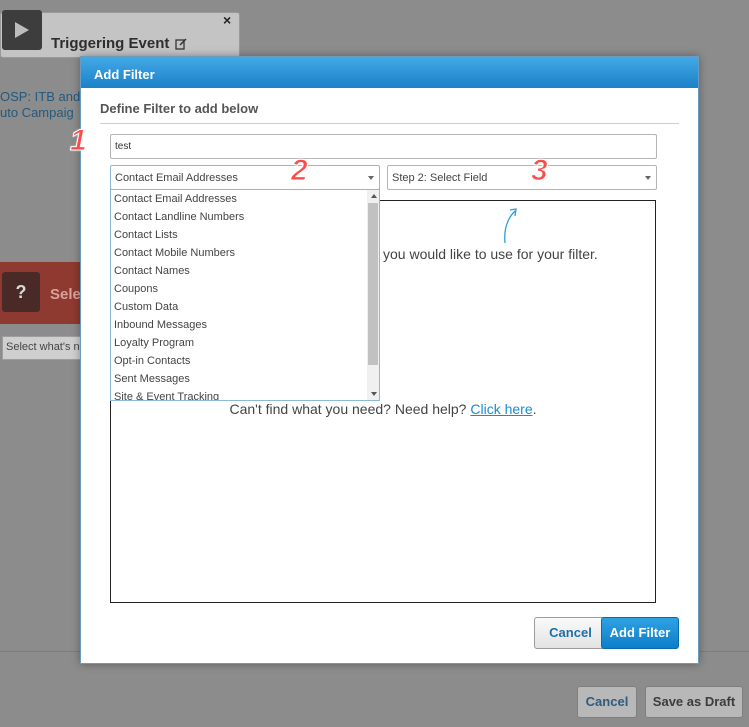 The height and width of the screenshot is (727, 749). Describe the element at coordinates (510, 226) in the screenshot. I see `curved-arrow-icon` at that location.